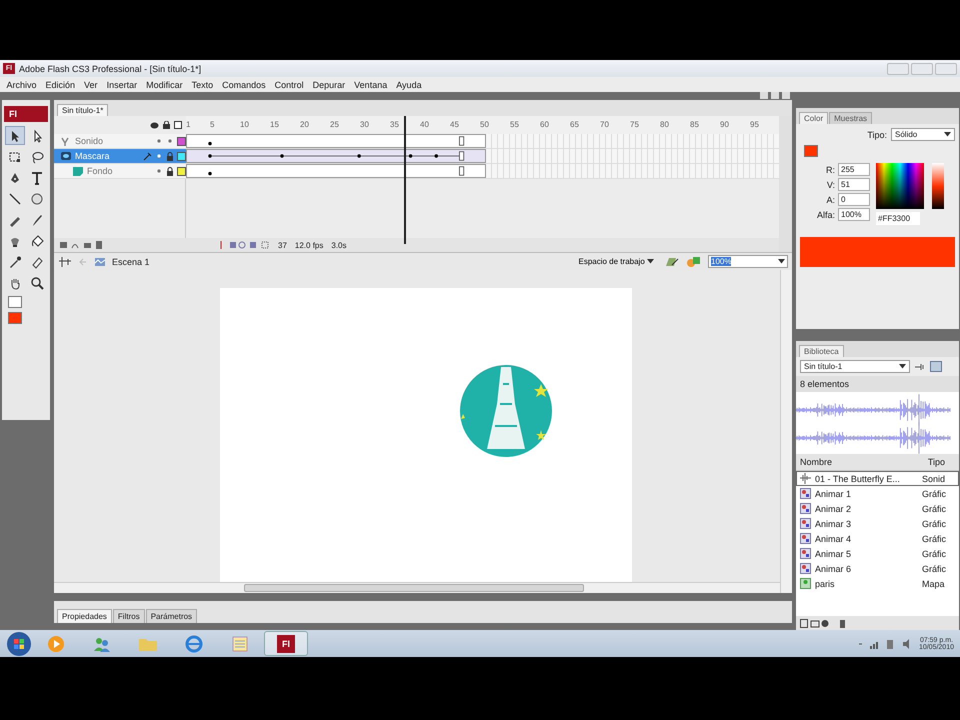 Image resolution: width=960 pixels, height=720 pixels. Describe the element at coordinates (19, 643) in the screenshot. I see `start-button` at that location.